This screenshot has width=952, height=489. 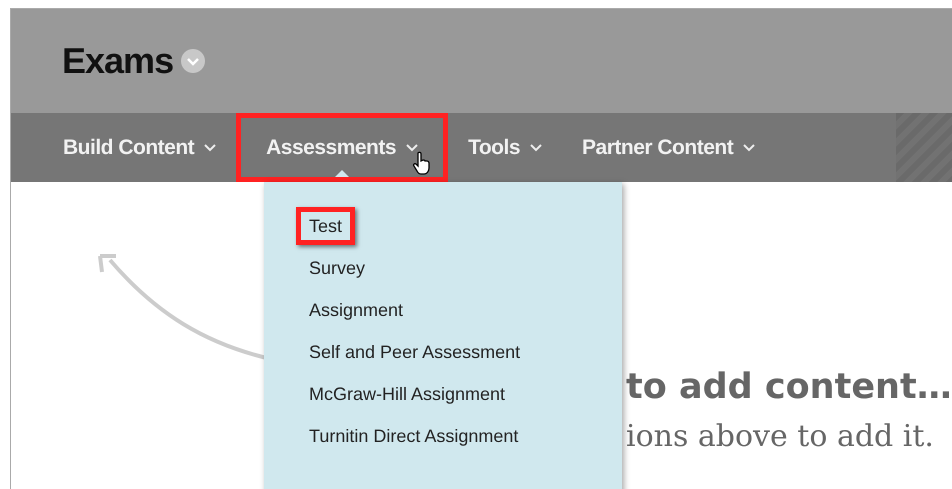 I want to click on menu-item: Turnitin Direct Assignment, so click(x=414, y=436).